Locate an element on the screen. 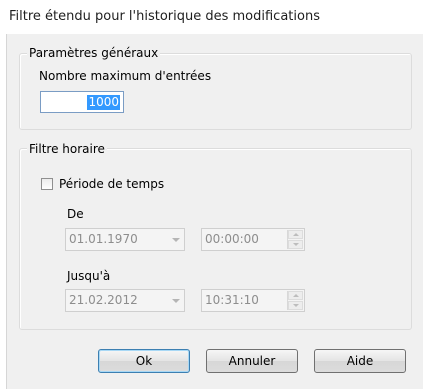  from-date-value: 01.01.1970 is located at coordinates (103, 239).